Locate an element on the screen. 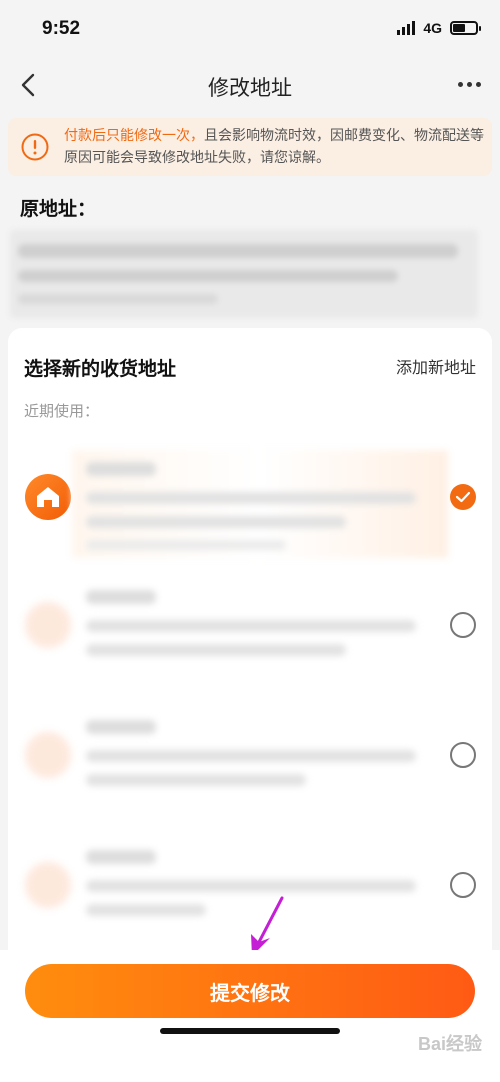  status-indicators: 4G is located at coordinates (439, 28).